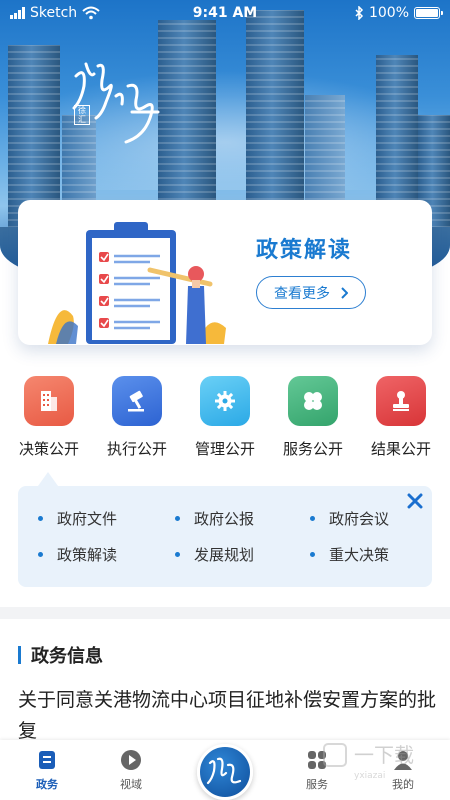  I want to click on subcategory-item: 政策解读, so click(77, 554).